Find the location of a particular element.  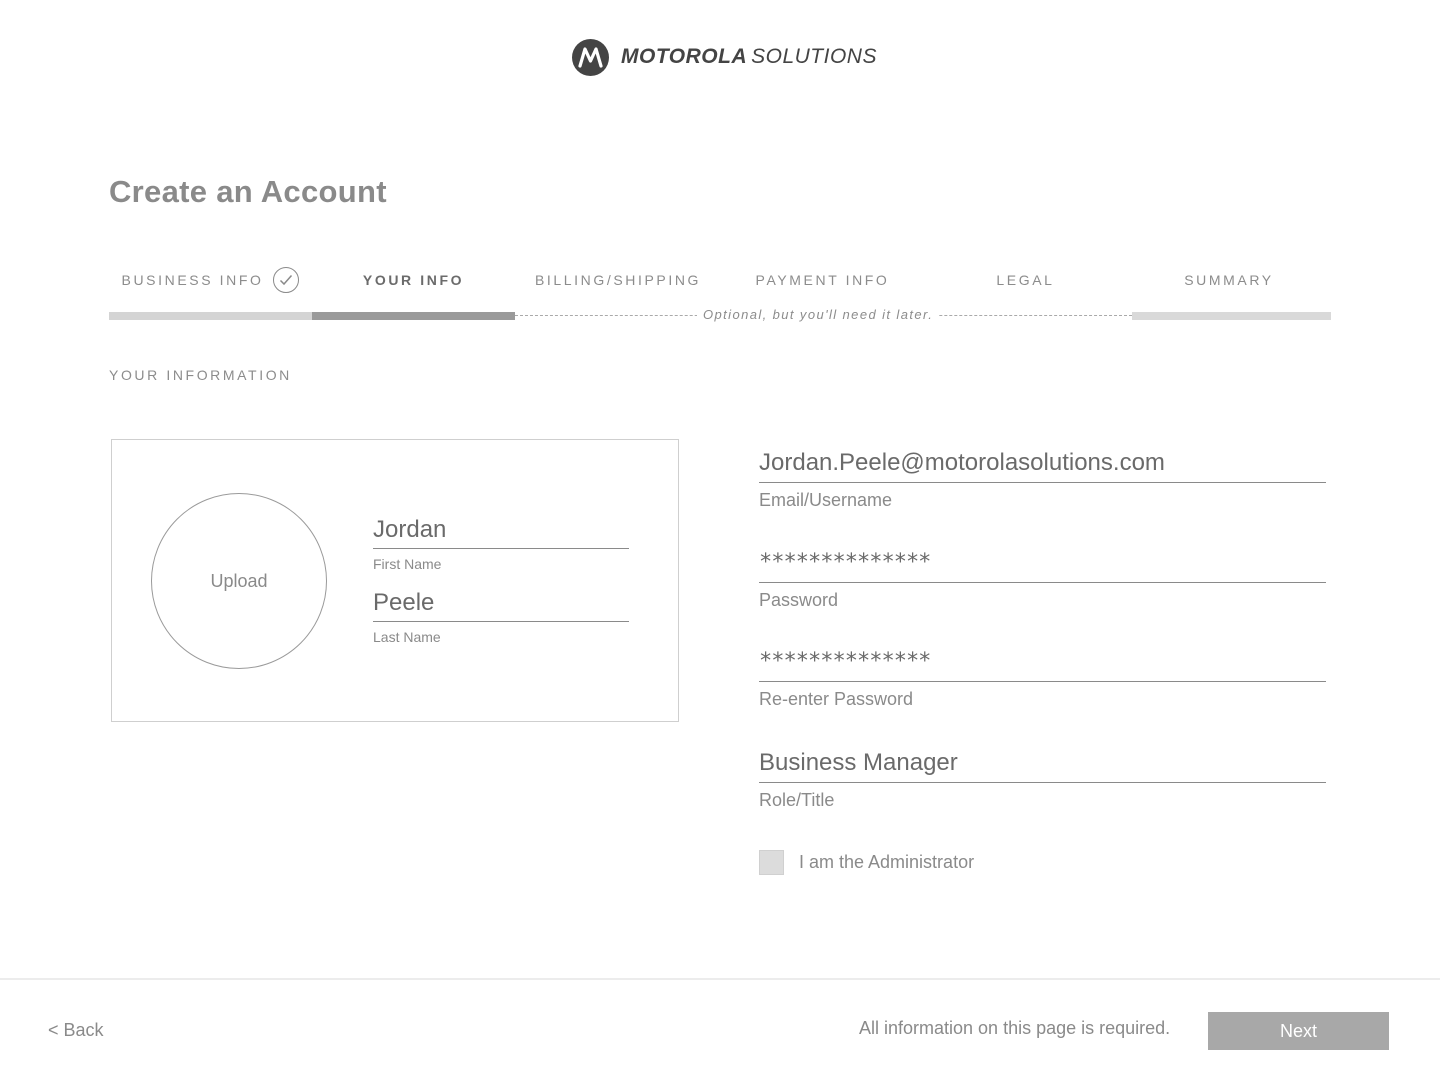

step-label: LEGAL is located at coordinates (1025, 280).